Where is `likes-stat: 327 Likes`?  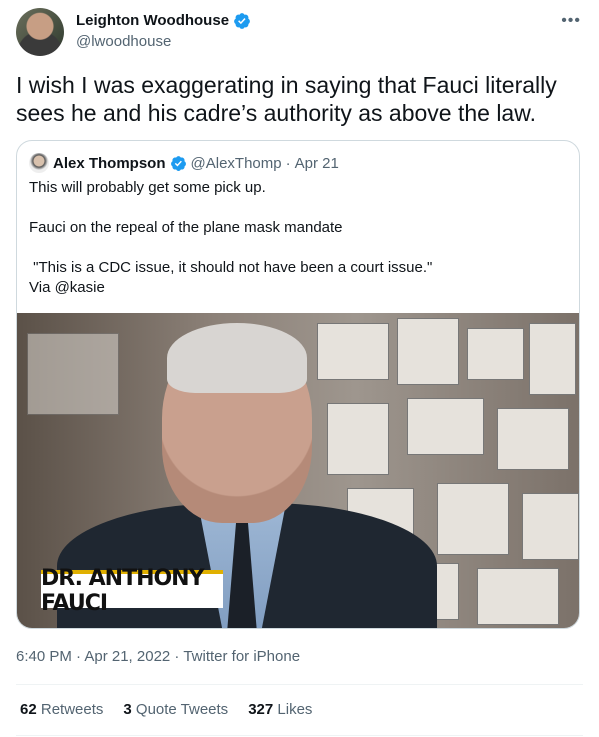
likes-stat: 327 Likes is located at coordinates (280, 709).